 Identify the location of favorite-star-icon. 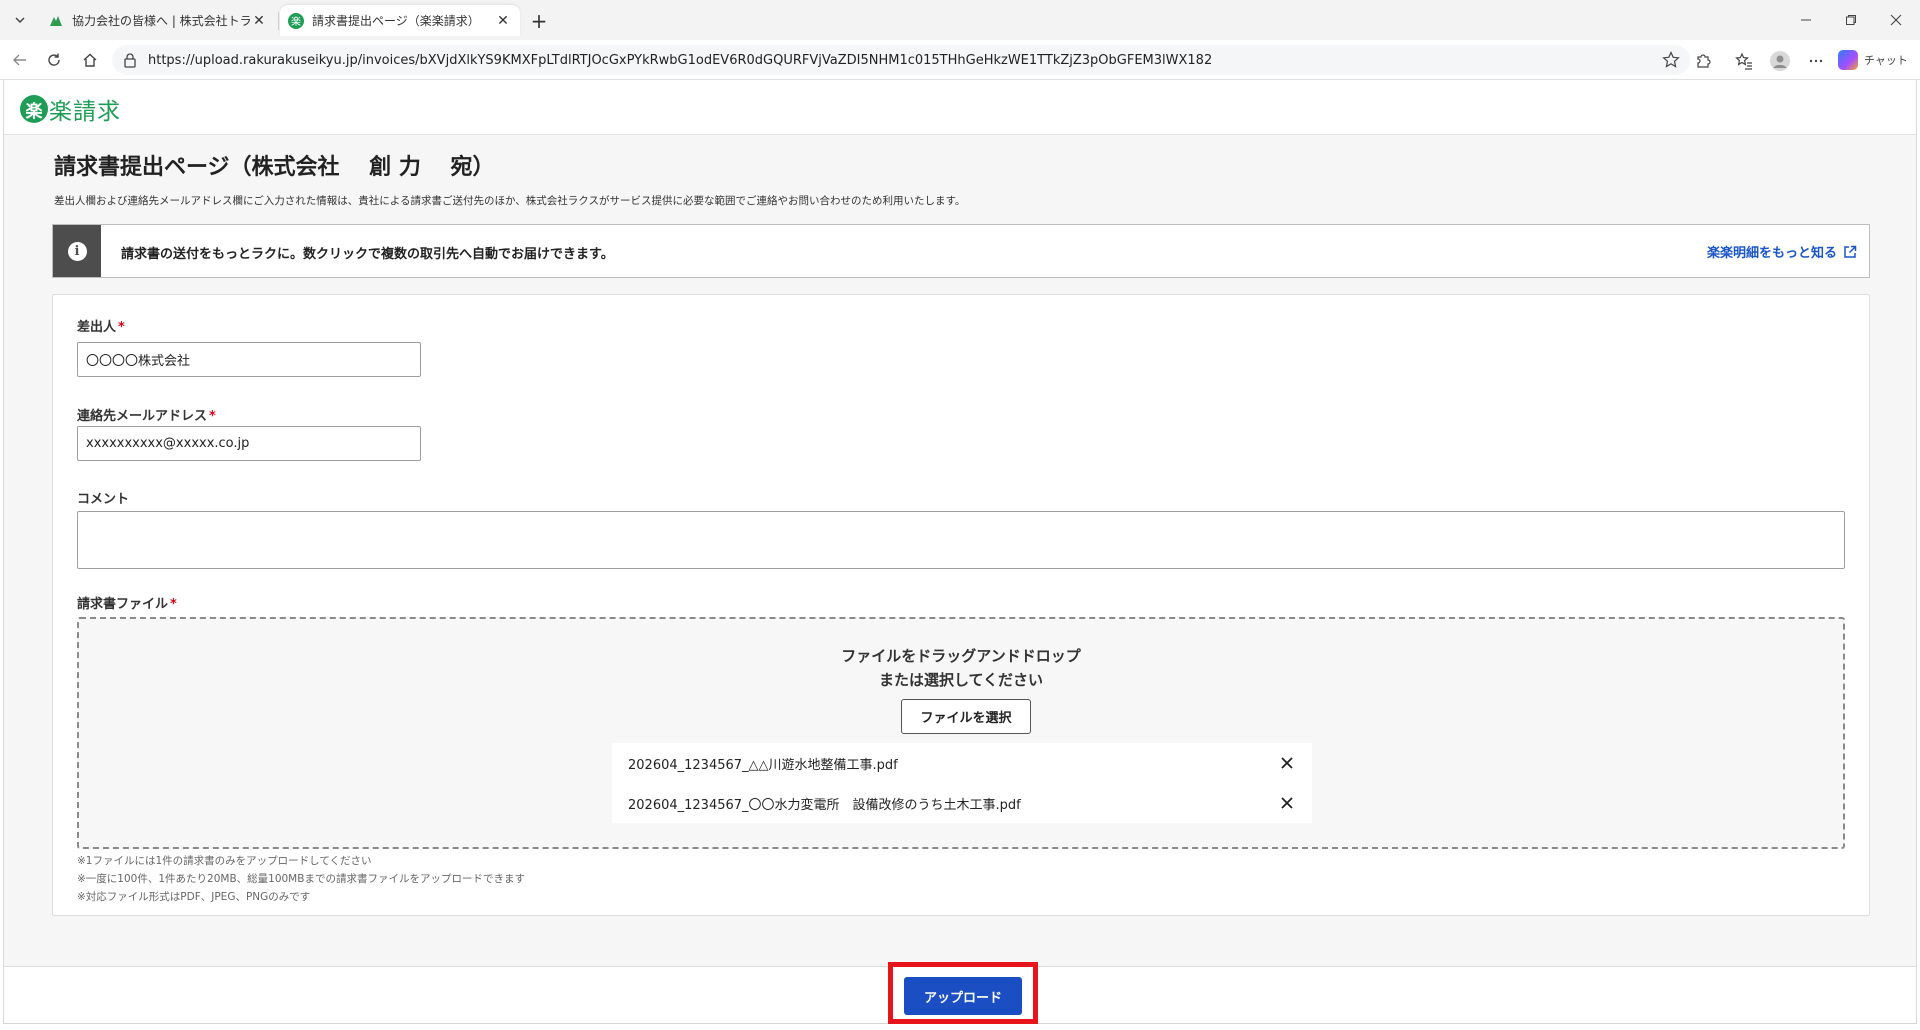
(1671, 60).